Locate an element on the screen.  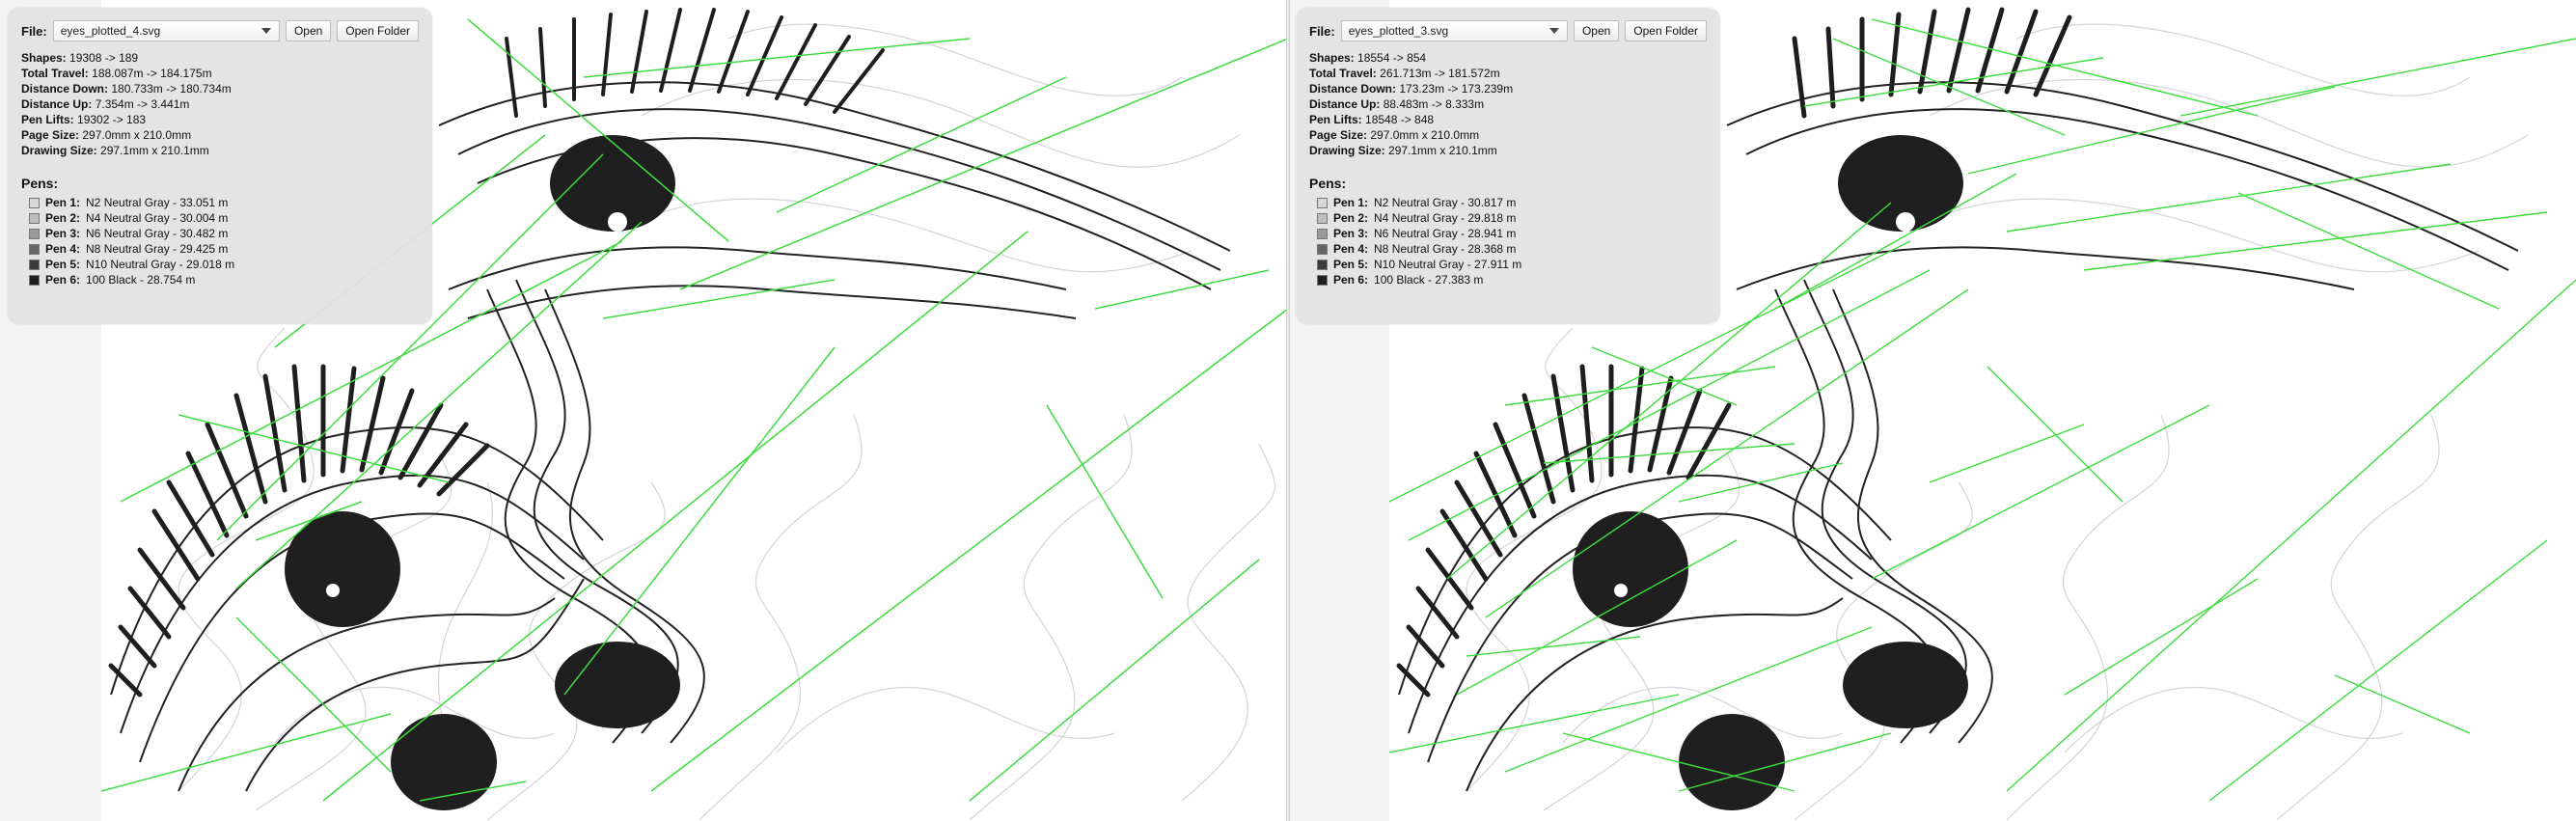
stat-value: 261.713m -> 181.572m is located at coordinates (1440, 73).